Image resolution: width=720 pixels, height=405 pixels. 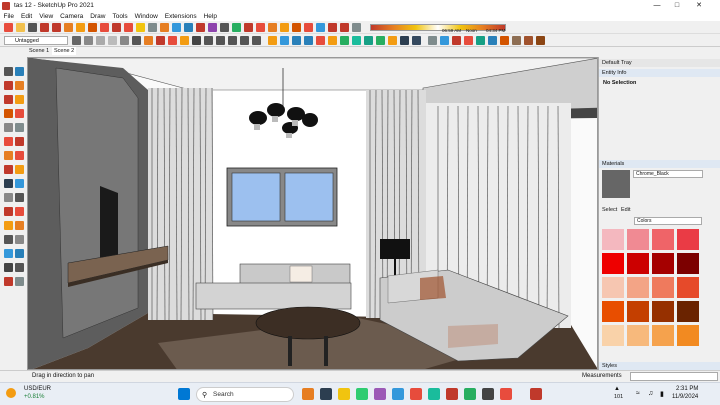 I want to click on styles-header: Styles, so click(x=659, y=366).